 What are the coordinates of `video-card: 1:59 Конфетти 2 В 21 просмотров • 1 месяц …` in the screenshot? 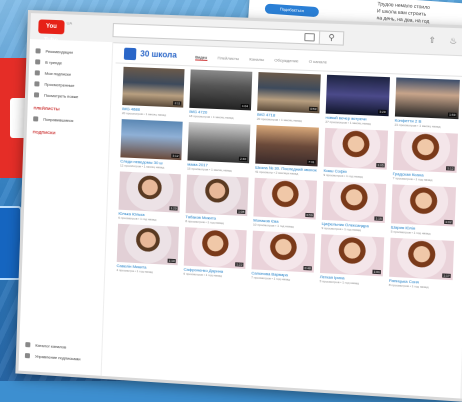 It's located at (427, 103).